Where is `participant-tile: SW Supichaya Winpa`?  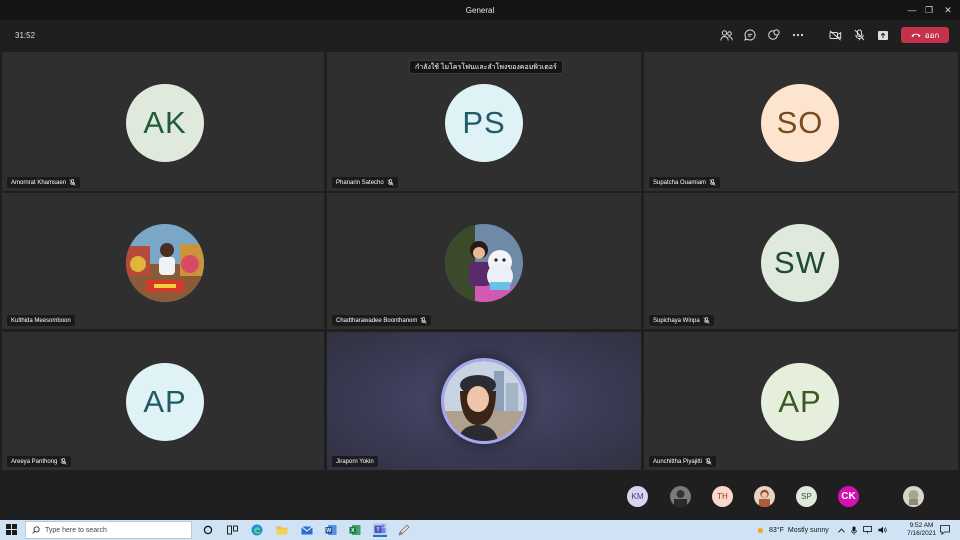
participant-tile: SW Supichaya Winpa is located at coordinates (801, 261).